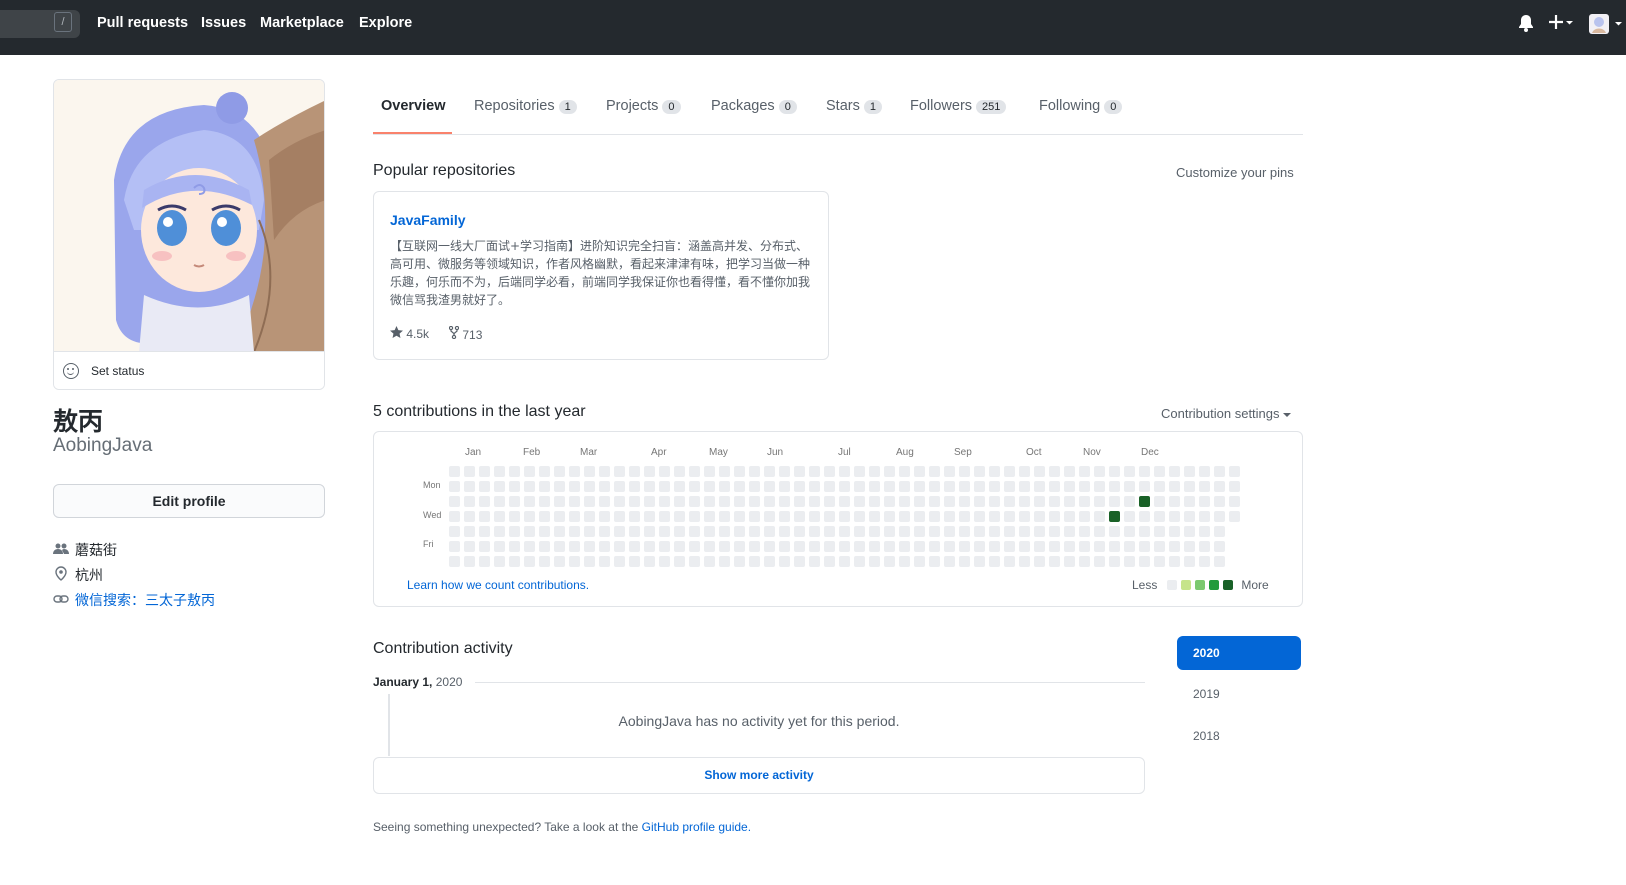 The height and width of the screenshot is (885, 1626). I want to click on tab-stars: Stars 1, so click(854, 106).